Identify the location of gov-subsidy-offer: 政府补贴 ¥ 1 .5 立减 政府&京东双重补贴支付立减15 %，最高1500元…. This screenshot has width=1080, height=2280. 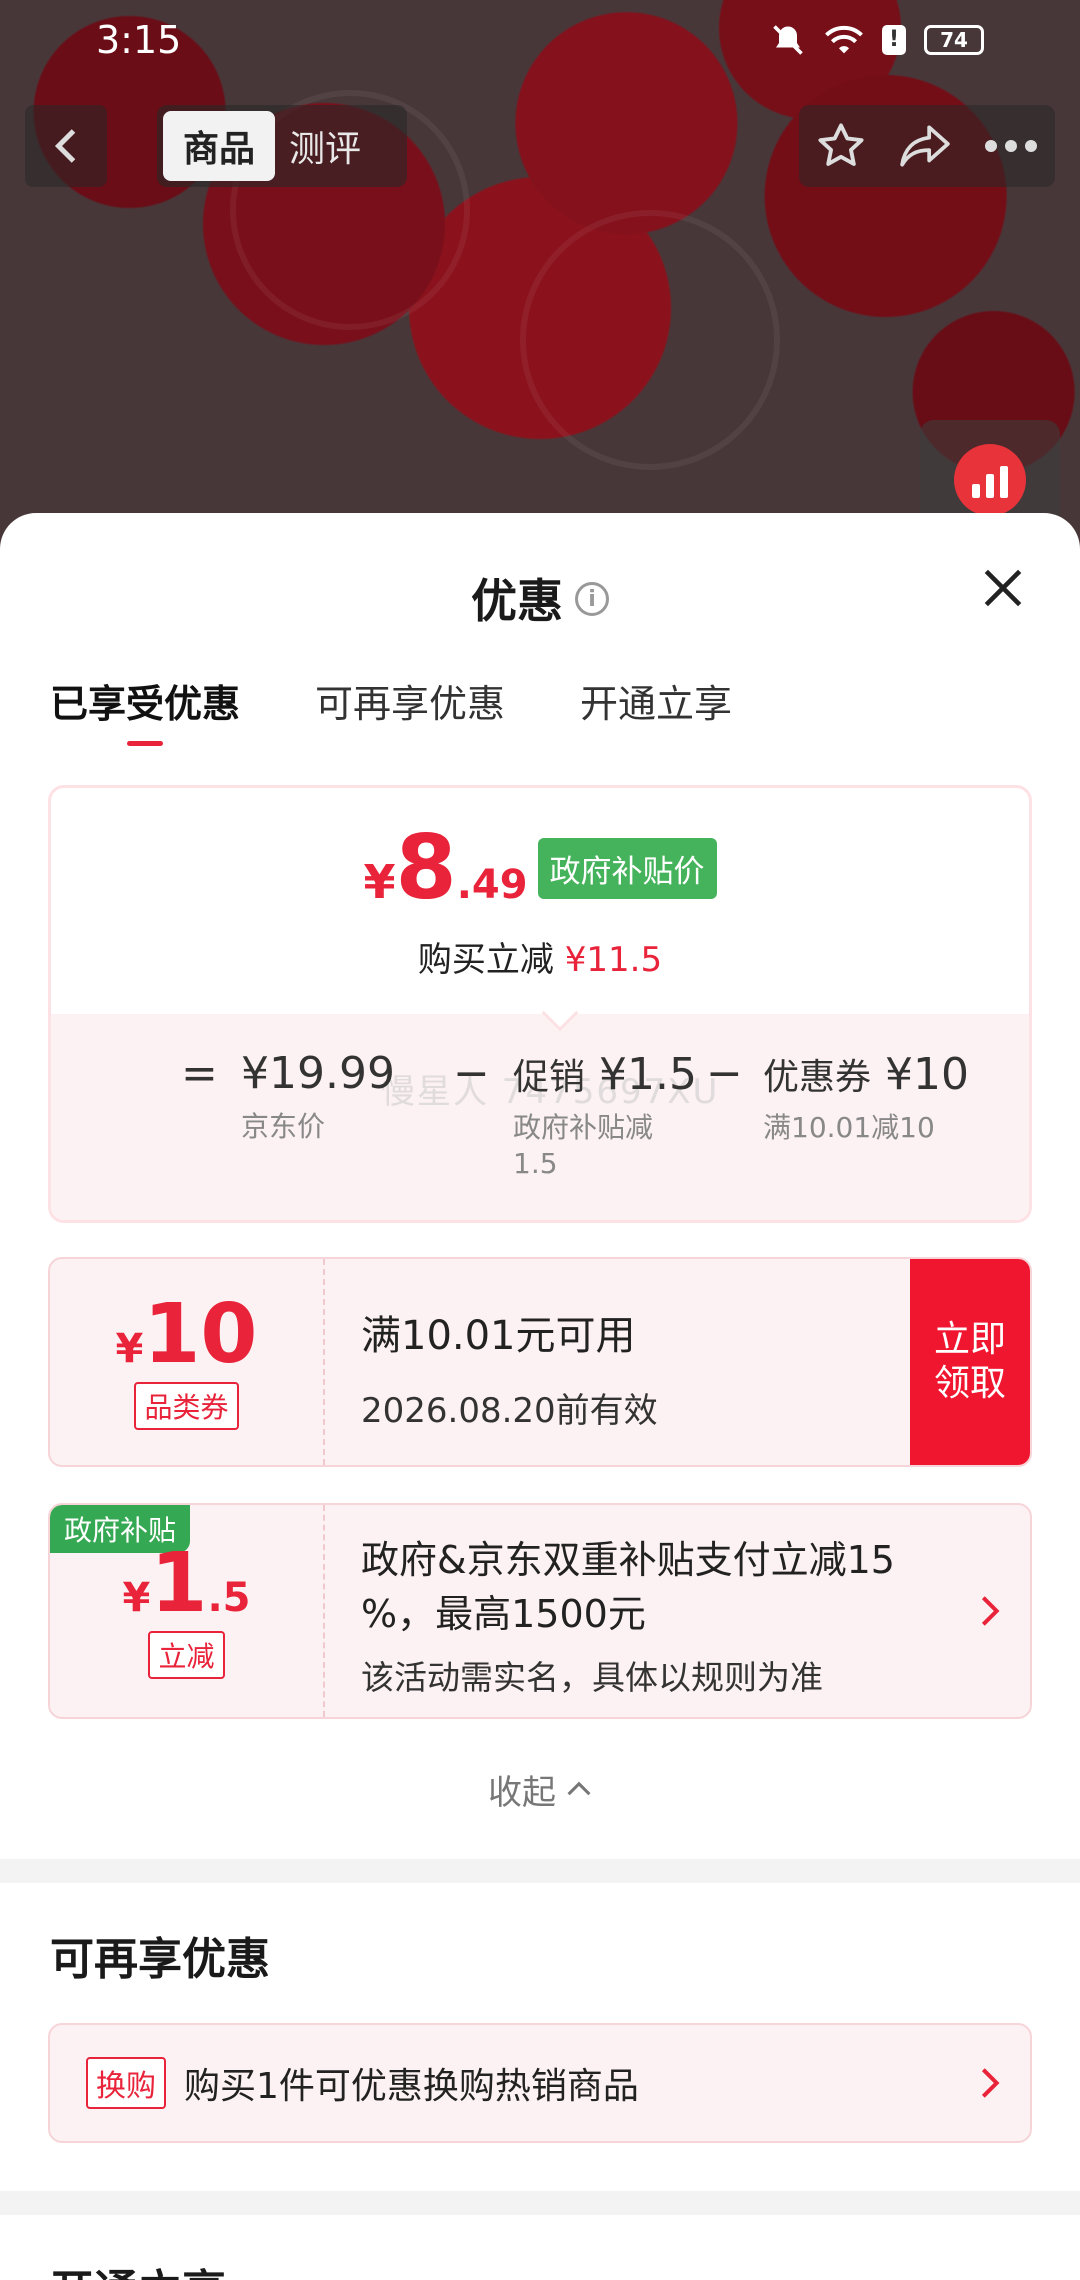
(540, 1611).